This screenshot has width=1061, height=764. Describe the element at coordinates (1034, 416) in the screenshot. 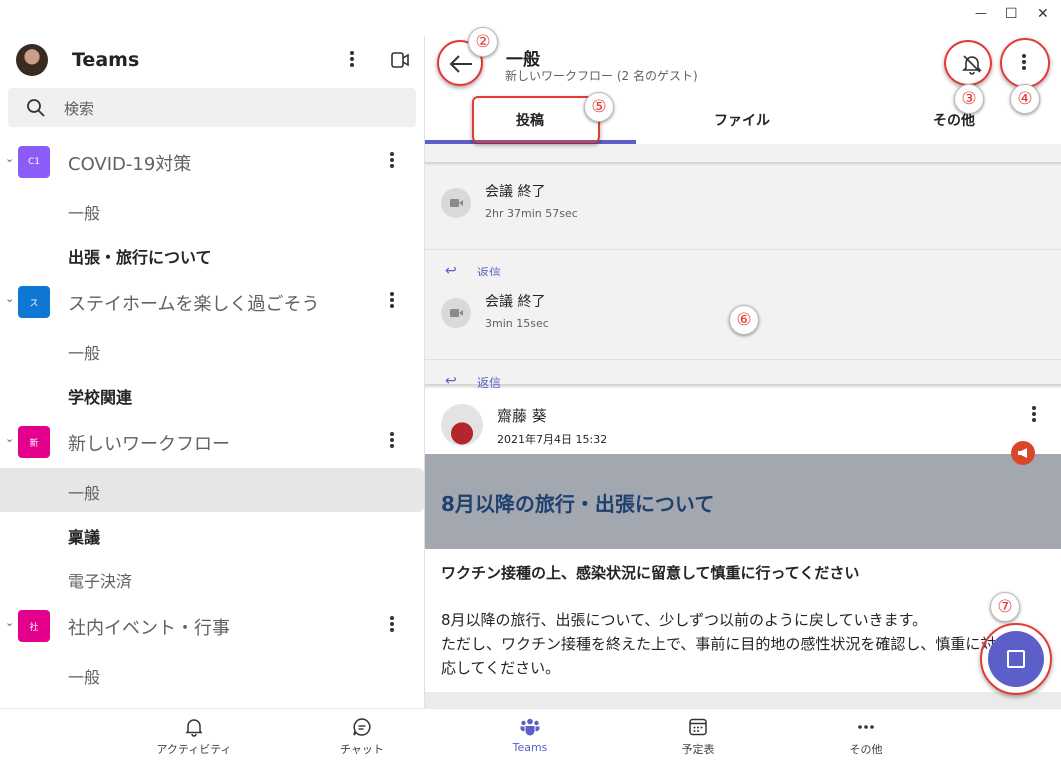

I see `post-more-icon` at that location.